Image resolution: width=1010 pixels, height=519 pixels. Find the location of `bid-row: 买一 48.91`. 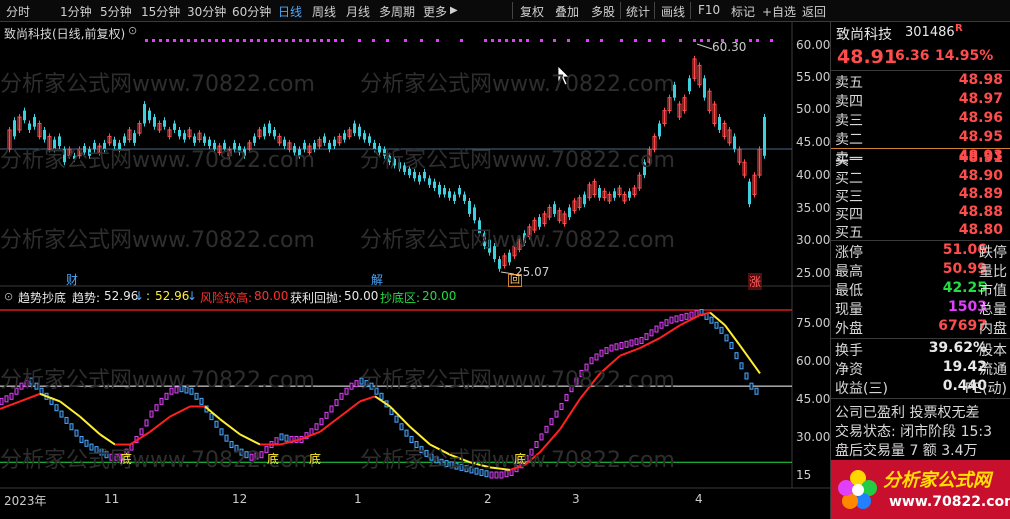

bid-row: 买一 48.91 is located at coordinates (921, 159).